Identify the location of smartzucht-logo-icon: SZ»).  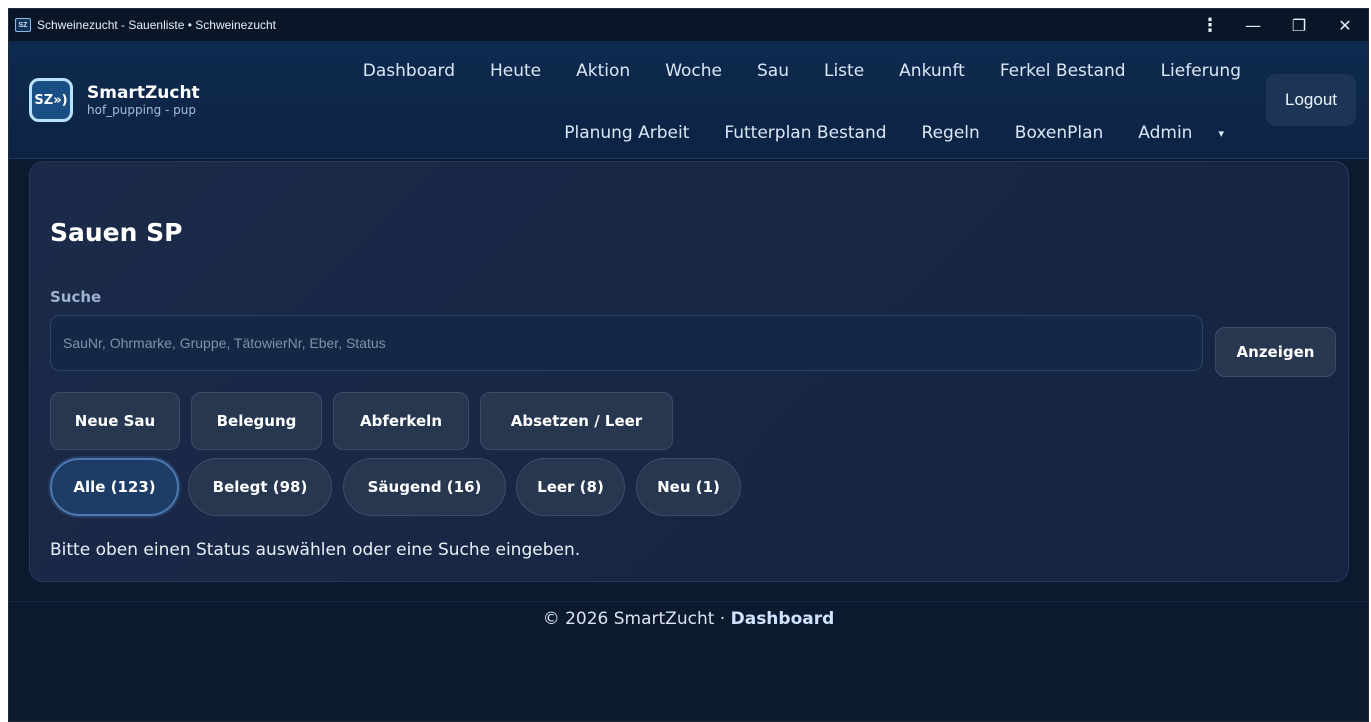
(51, 100).